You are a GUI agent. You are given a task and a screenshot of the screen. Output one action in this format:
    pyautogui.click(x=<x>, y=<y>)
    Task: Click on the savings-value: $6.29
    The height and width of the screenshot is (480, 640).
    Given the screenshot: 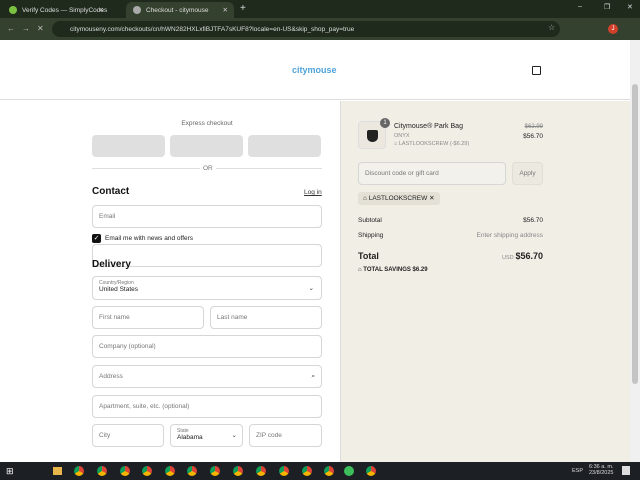 What is the action you would take?
    pyautogui.click(x=420, y=270)
    